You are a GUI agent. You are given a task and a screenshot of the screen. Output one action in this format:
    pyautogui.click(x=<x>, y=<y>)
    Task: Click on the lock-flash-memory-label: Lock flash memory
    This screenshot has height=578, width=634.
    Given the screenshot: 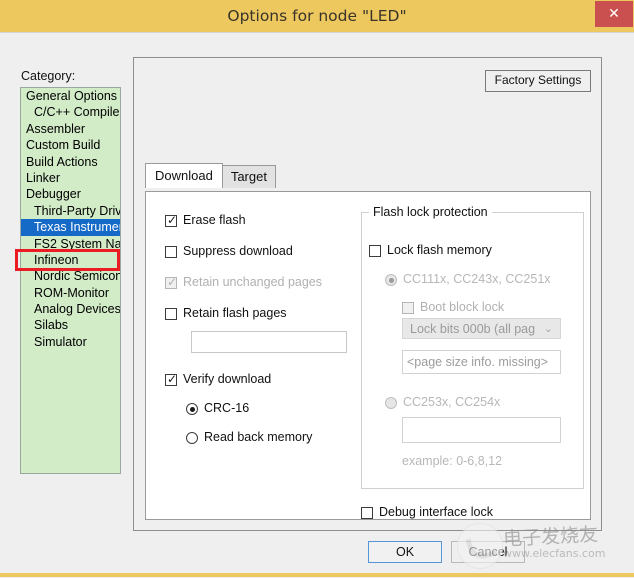 What is the action you would take?
    pyautogui.click(x=439, y=250)
    